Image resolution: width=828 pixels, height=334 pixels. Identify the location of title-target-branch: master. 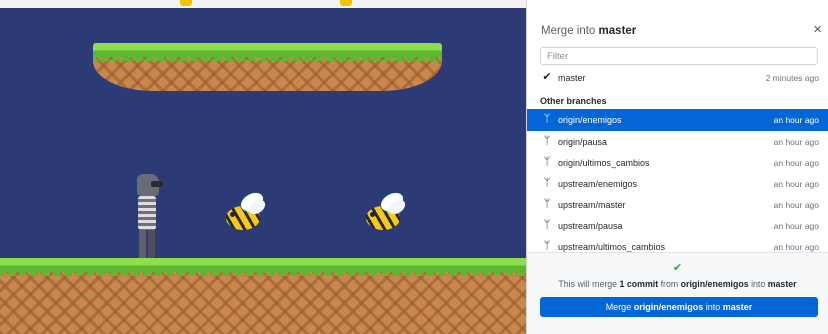
(617, 31).